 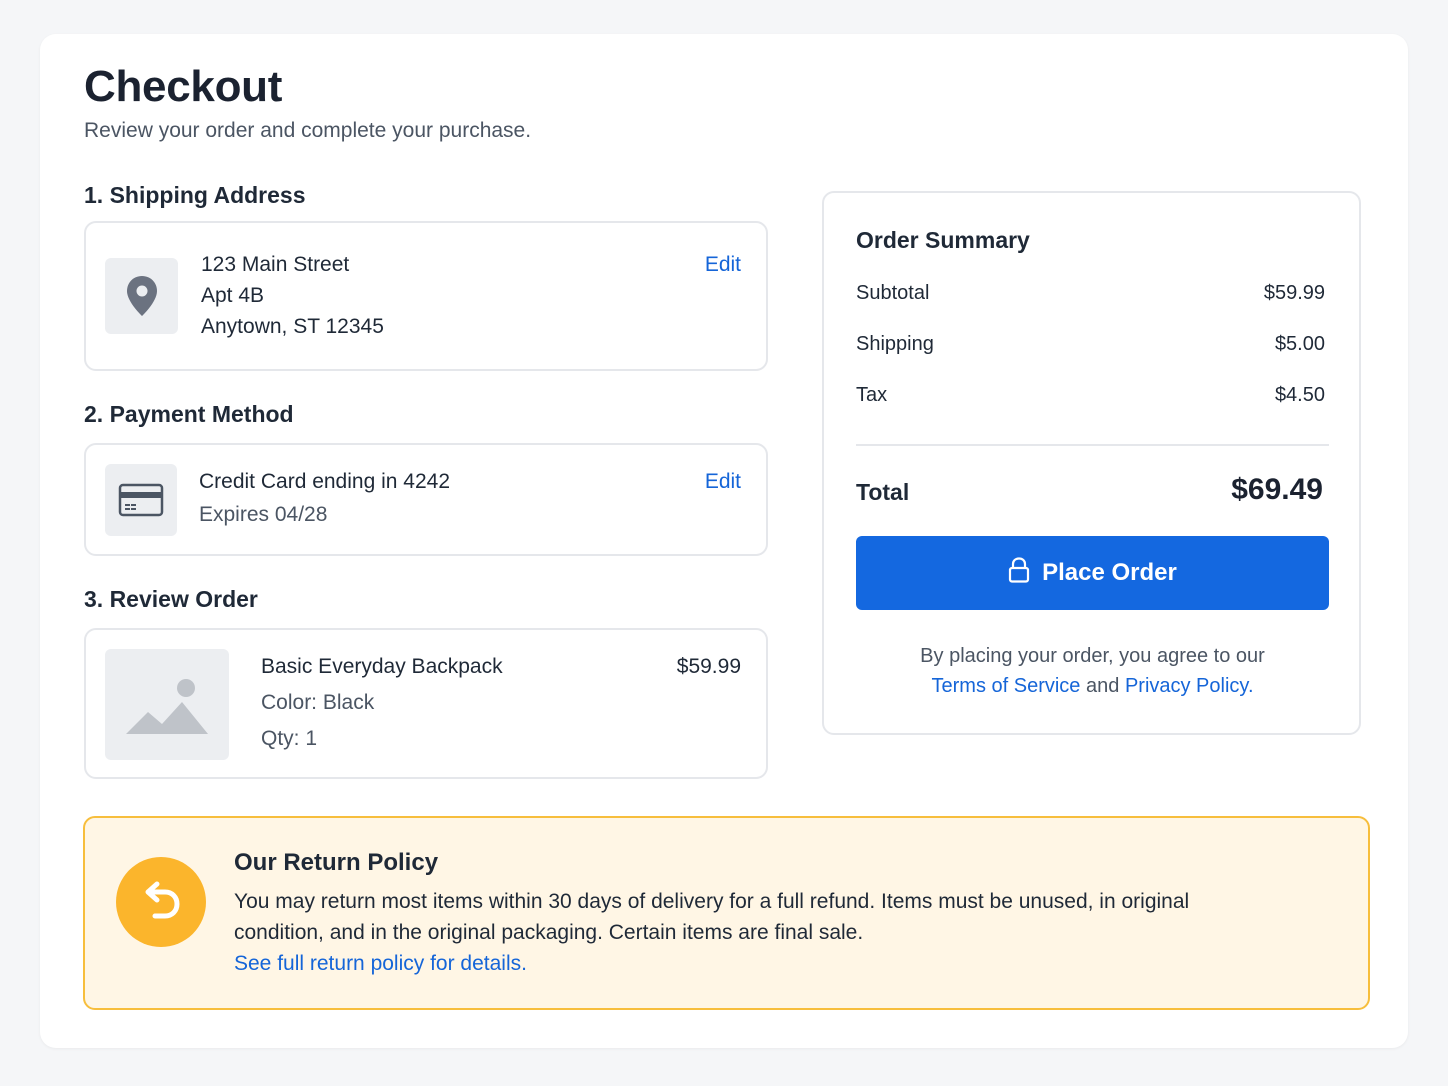 I want to click on and-text: and, so click(x=1103, y=686).